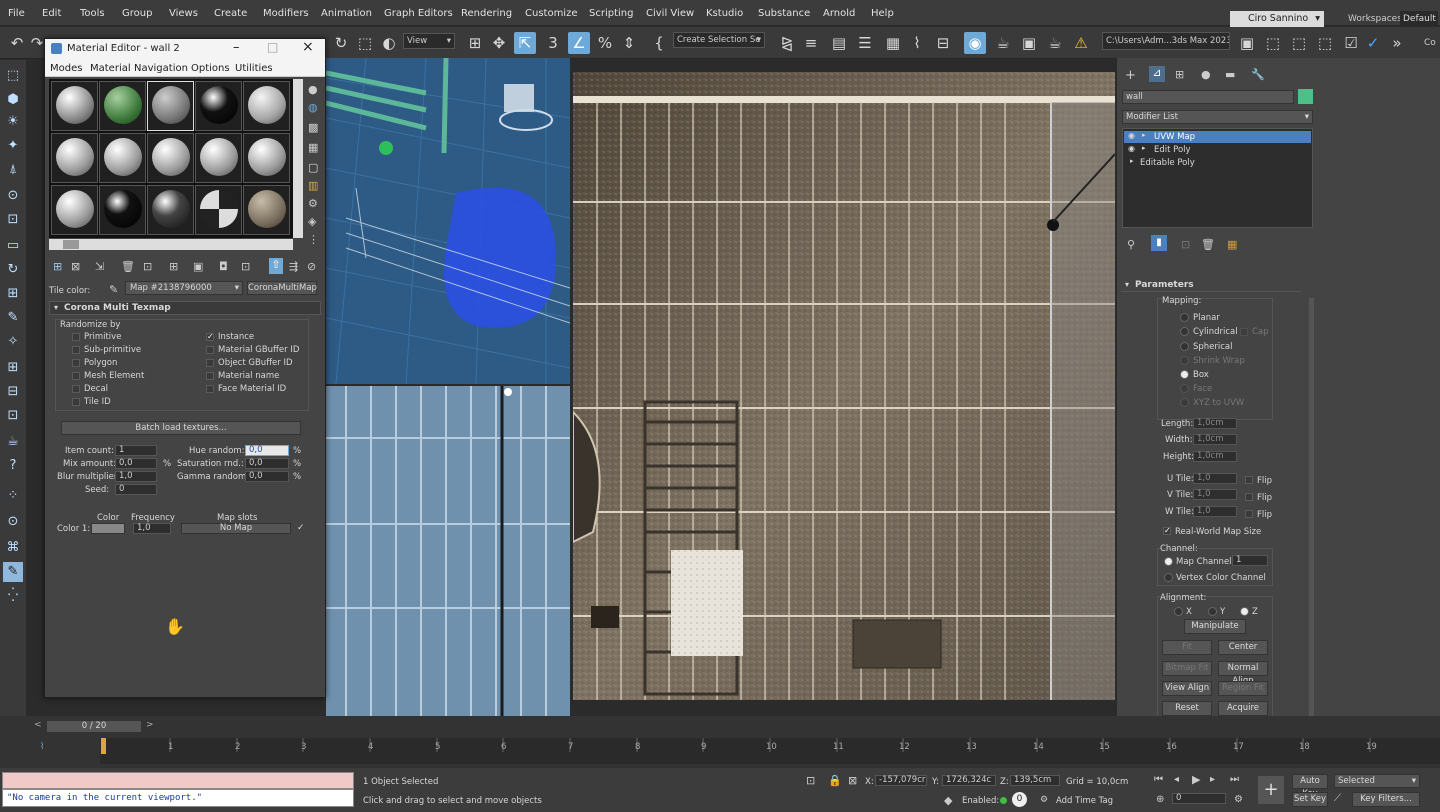 Image resolution: width=1440 pixels, height=812 pixels. Describe the element at coordinates (1232, 244) in the screenshot. I see `configure-sets-icon: ▦` at that location.